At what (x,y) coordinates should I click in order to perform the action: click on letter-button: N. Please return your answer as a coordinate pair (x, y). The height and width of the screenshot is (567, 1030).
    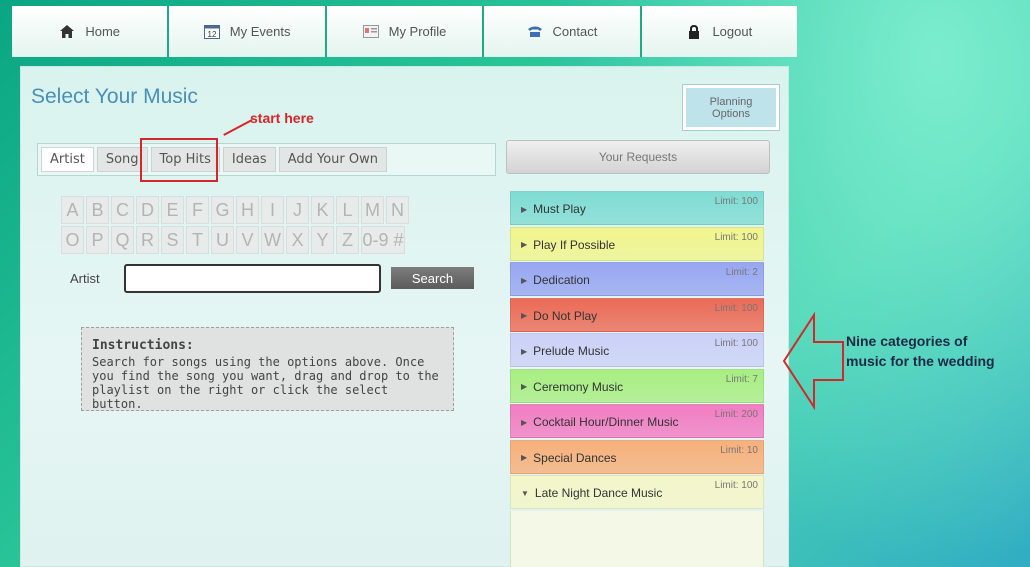
    Looking at the image, I should click on (397, 210).